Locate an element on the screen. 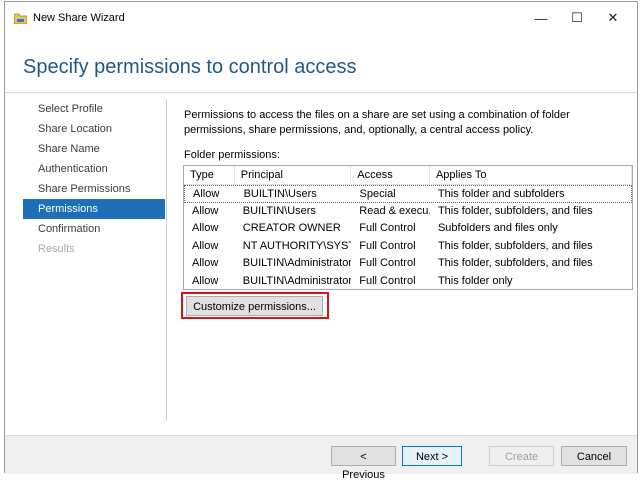  cell-principal: CREATOR OWNER is located at coordinates (291, 228).